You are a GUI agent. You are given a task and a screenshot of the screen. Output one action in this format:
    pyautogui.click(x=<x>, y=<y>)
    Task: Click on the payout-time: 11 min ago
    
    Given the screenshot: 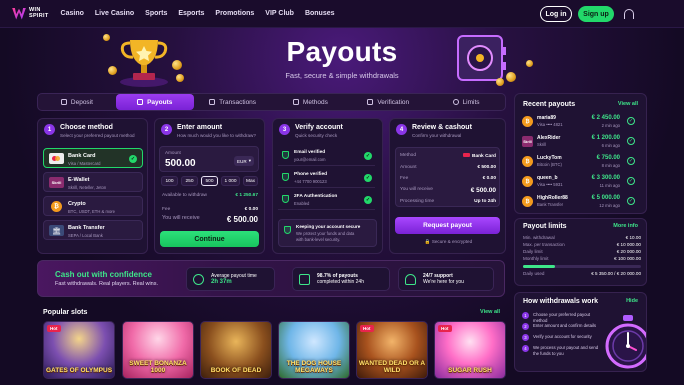 What is the action you would take?
    pyautogui.click(x=609, y=185)
    